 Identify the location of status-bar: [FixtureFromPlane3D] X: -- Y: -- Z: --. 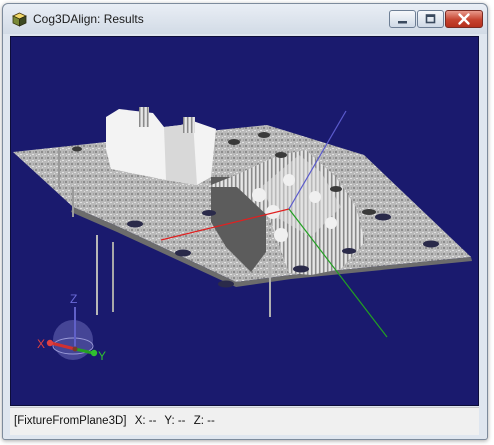
(244, 421).